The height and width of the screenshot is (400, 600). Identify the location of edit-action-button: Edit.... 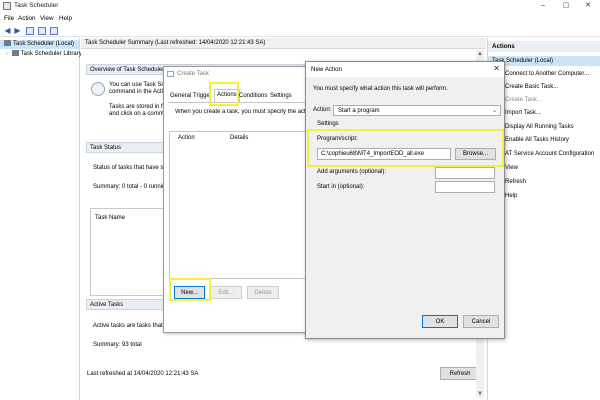
(226, 292).